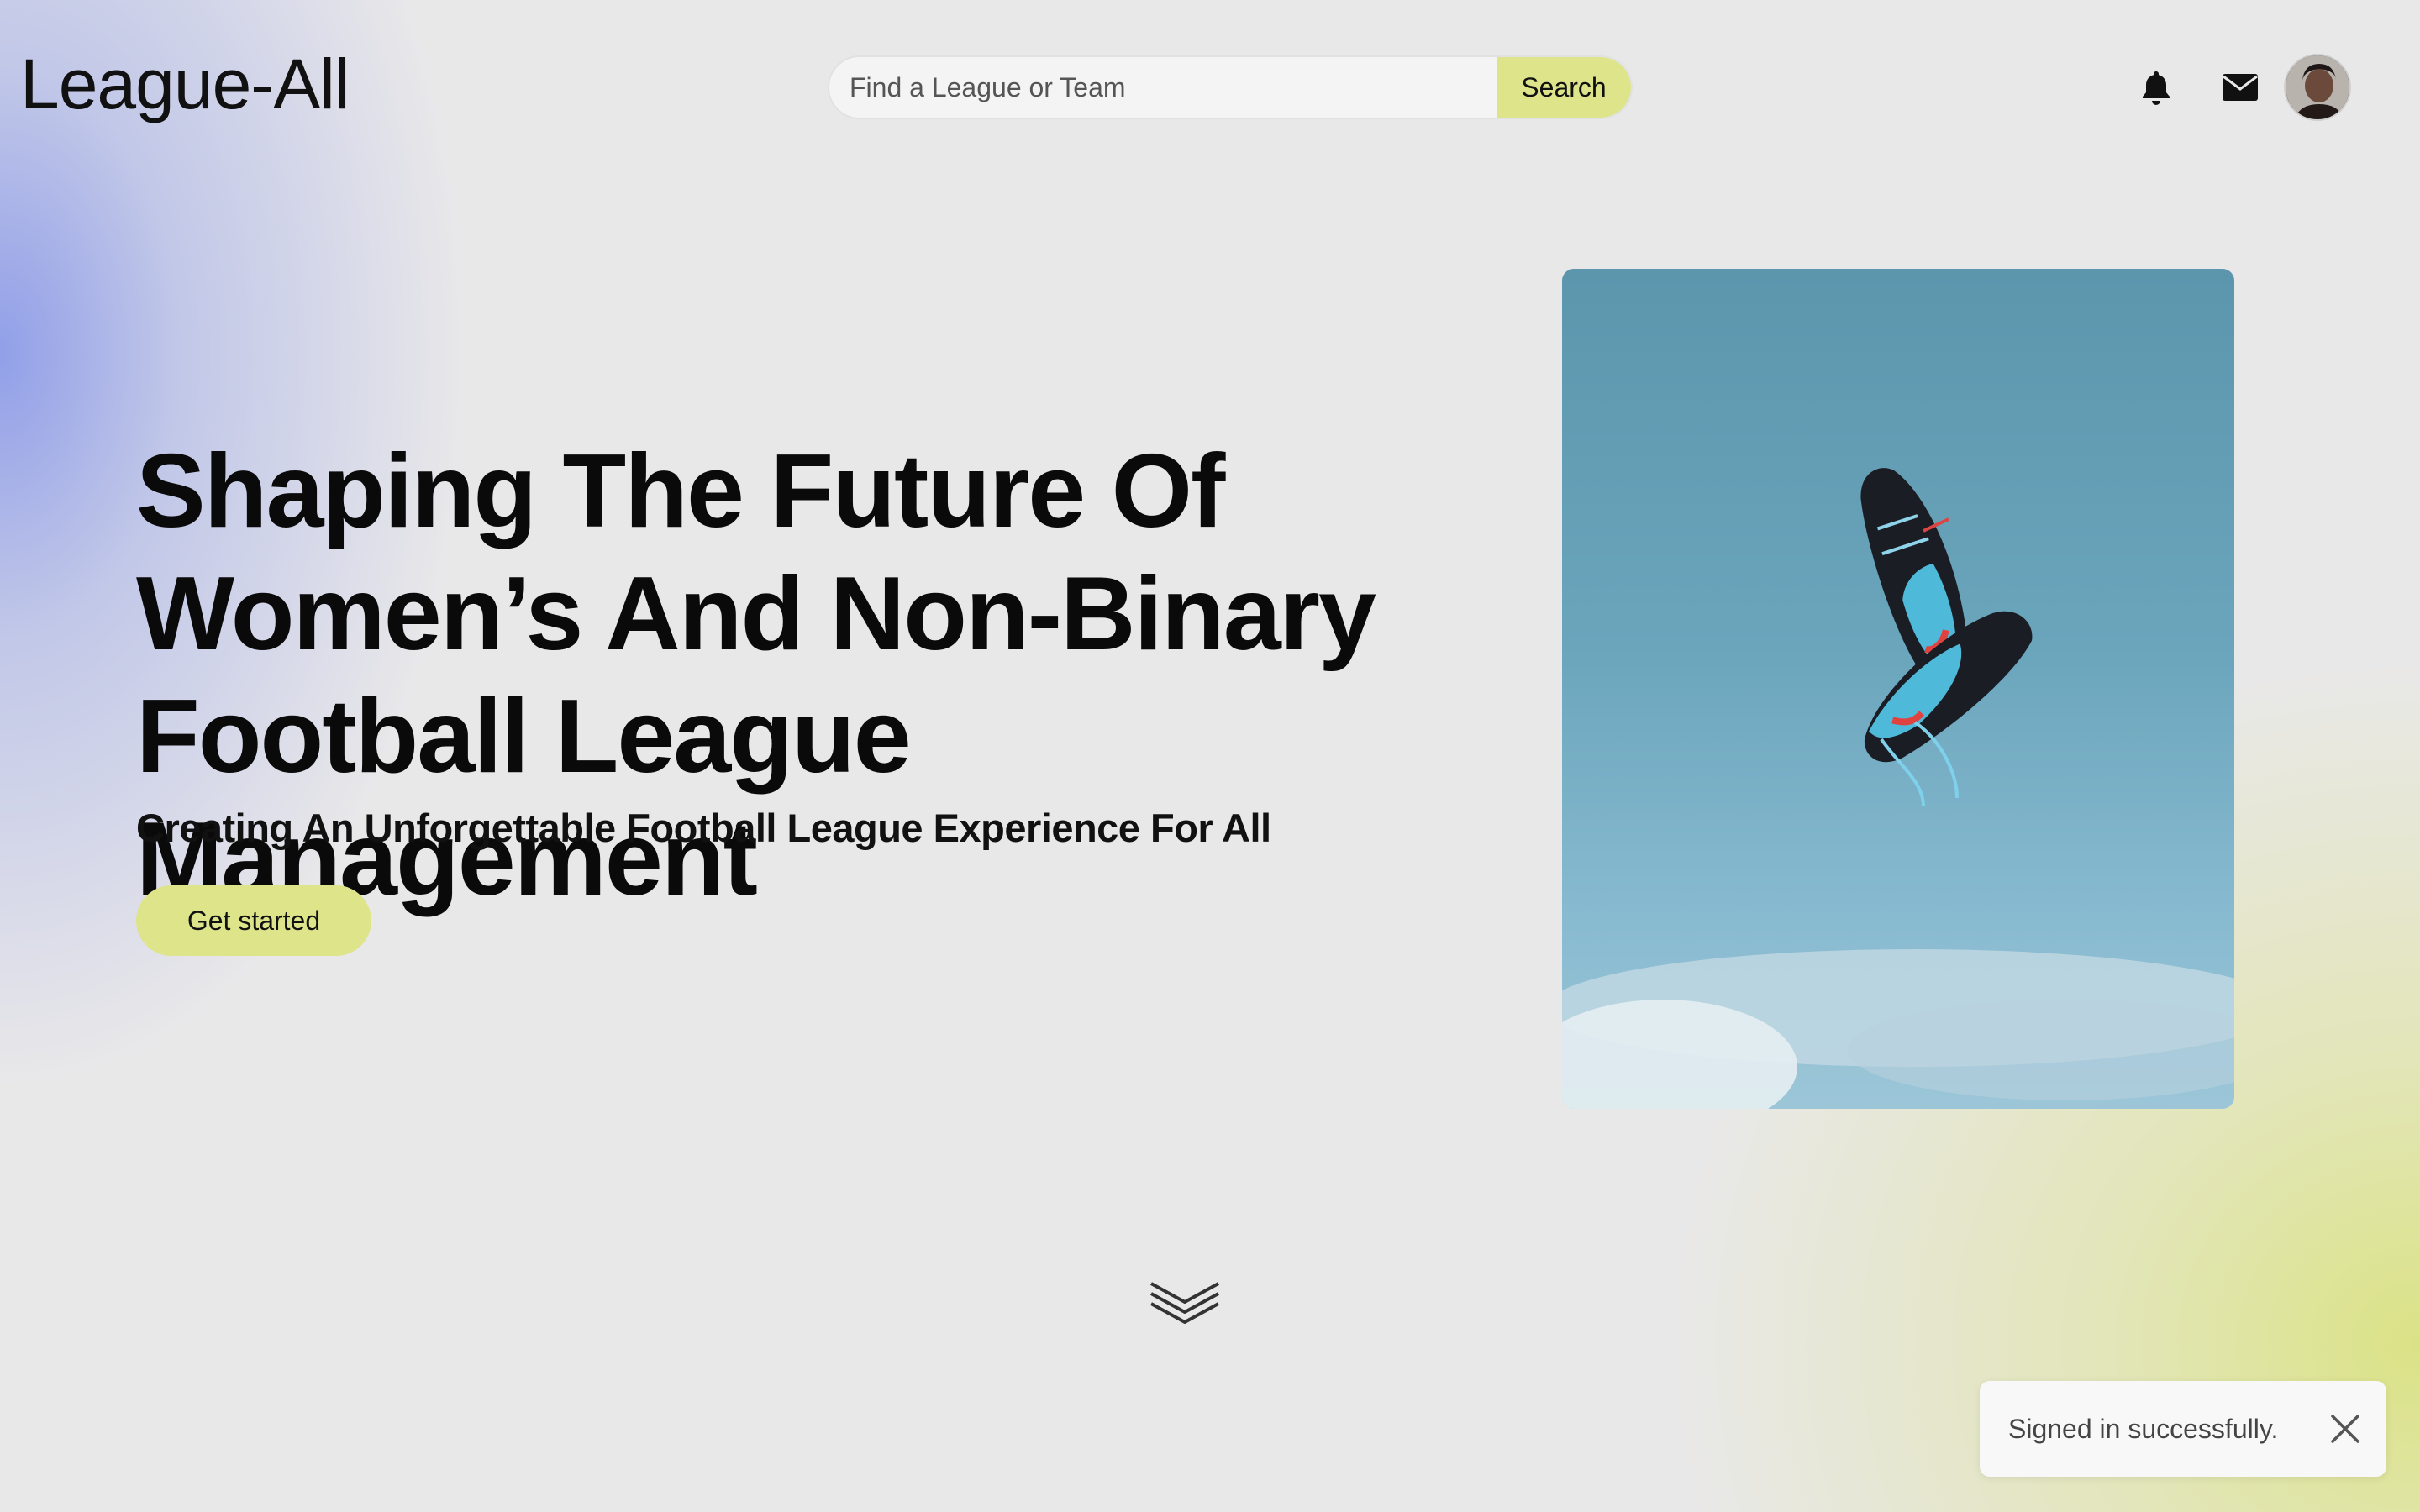 This screenshot has height=1512, width=2420. I want to click on logo: League-All, so click(185, 84).